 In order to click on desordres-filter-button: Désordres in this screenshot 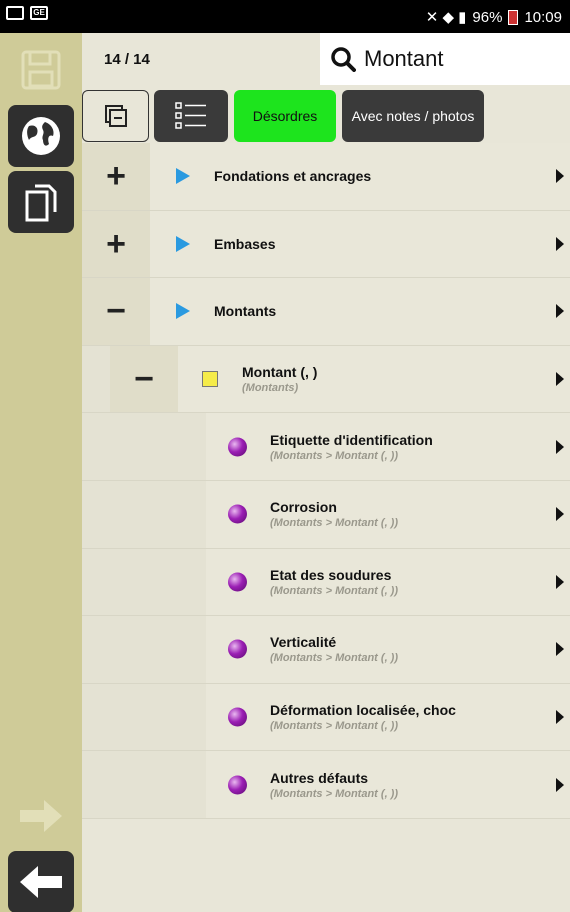, I will do `click(285, 116)`.